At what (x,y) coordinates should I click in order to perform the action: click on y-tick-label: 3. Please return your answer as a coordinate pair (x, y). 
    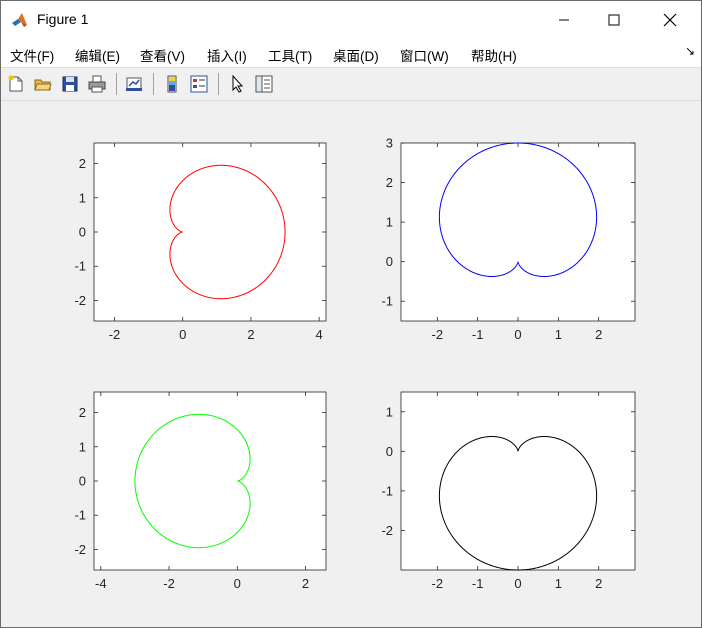
    Looking at the image, I should click on (389, 143).